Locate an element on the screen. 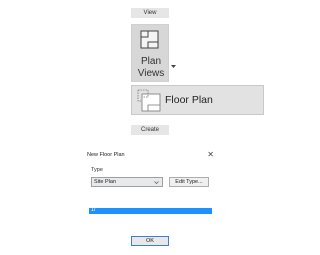  list-item: 1/ is located at coordinates (150, 210).